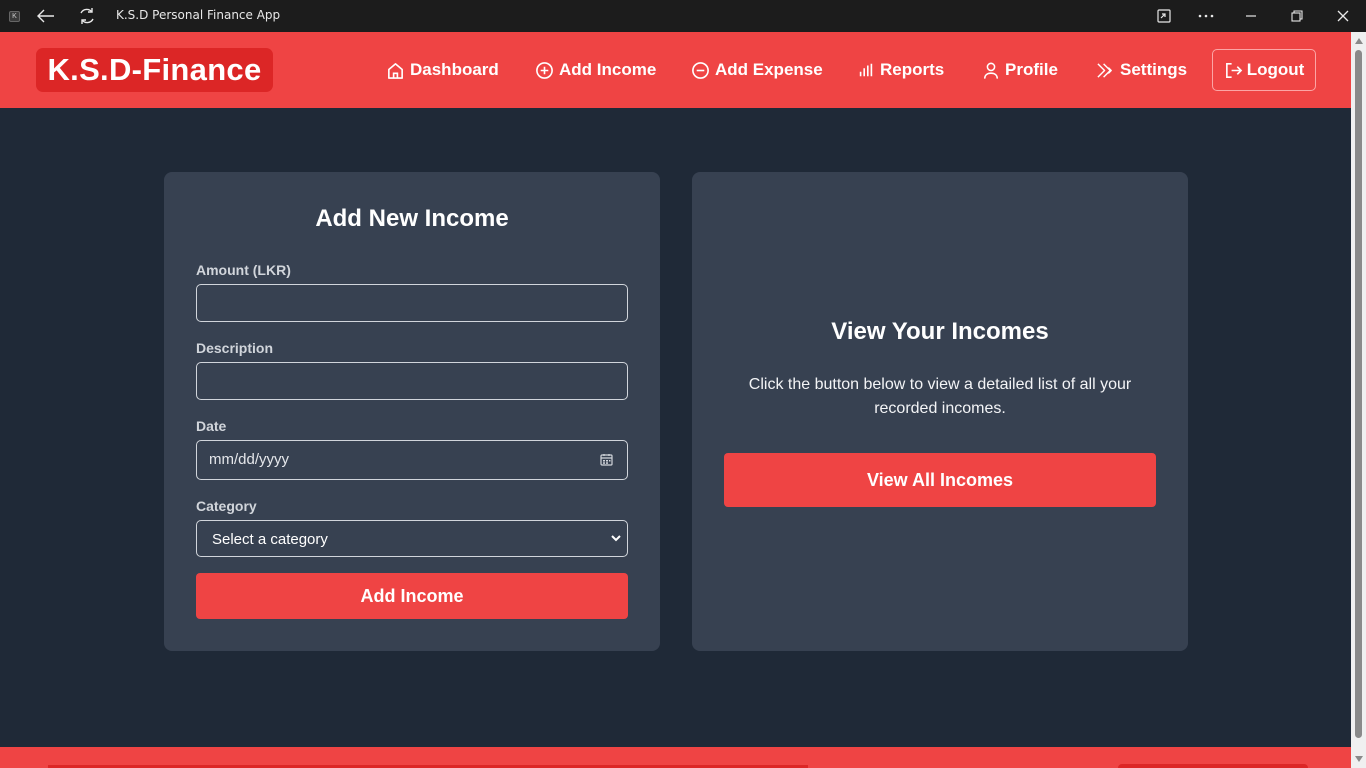  I want to click on nav-dashboard: Dashboard, so click(442, 70).